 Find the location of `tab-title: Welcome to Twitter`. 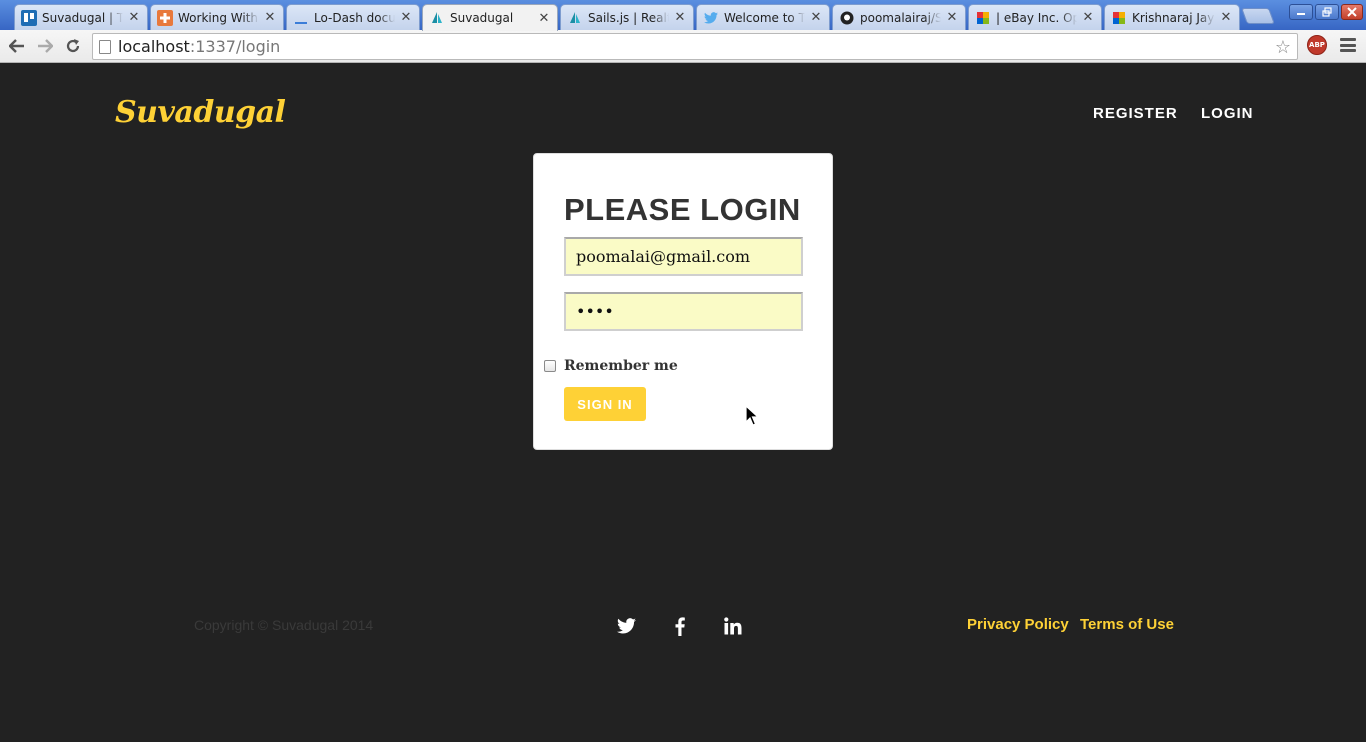

tab-title: Welcome to Twitter is located at coordinates (764, 17).